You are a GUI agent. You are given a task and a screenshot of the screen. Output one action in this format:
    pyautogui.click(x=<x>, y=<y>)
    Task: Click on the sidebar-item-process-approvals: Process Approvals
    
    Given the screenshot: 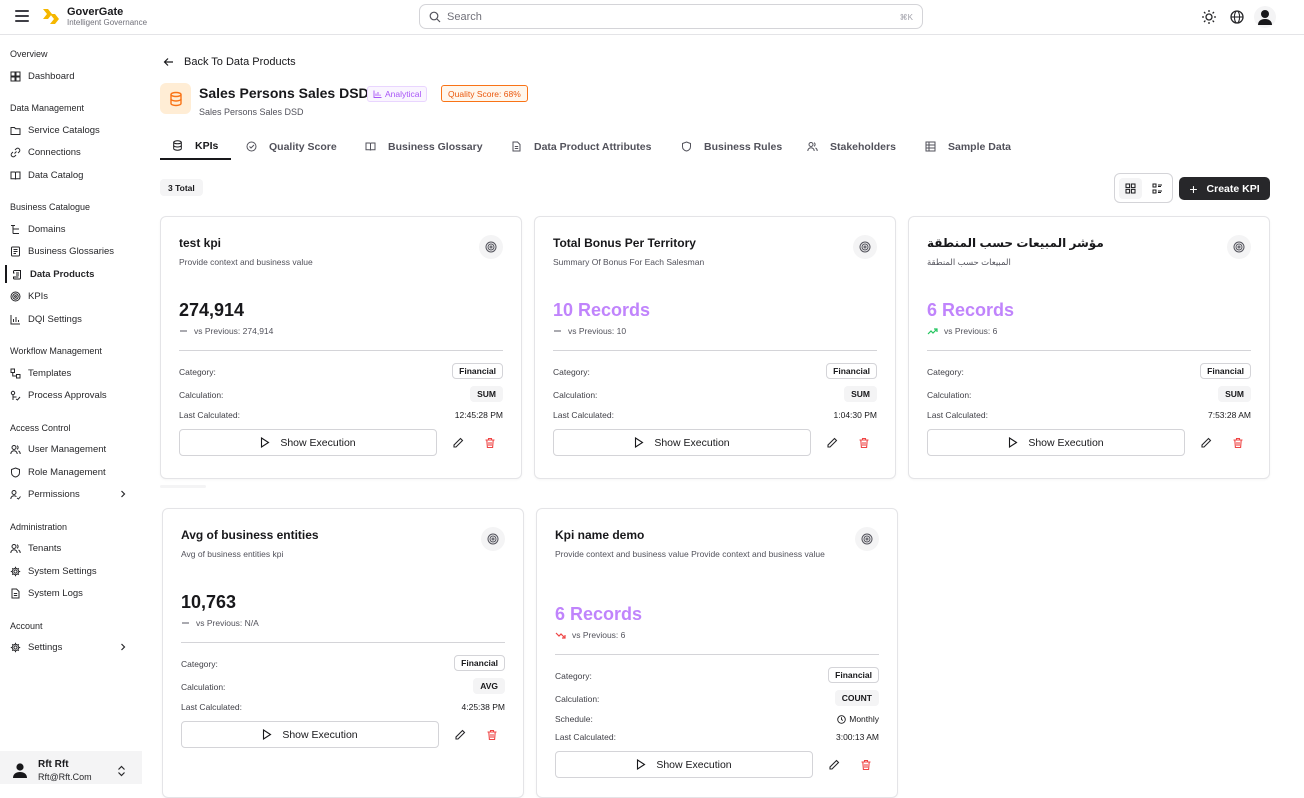 What is the action you would take?
    pyautogui.click(x=72, y=395)
    